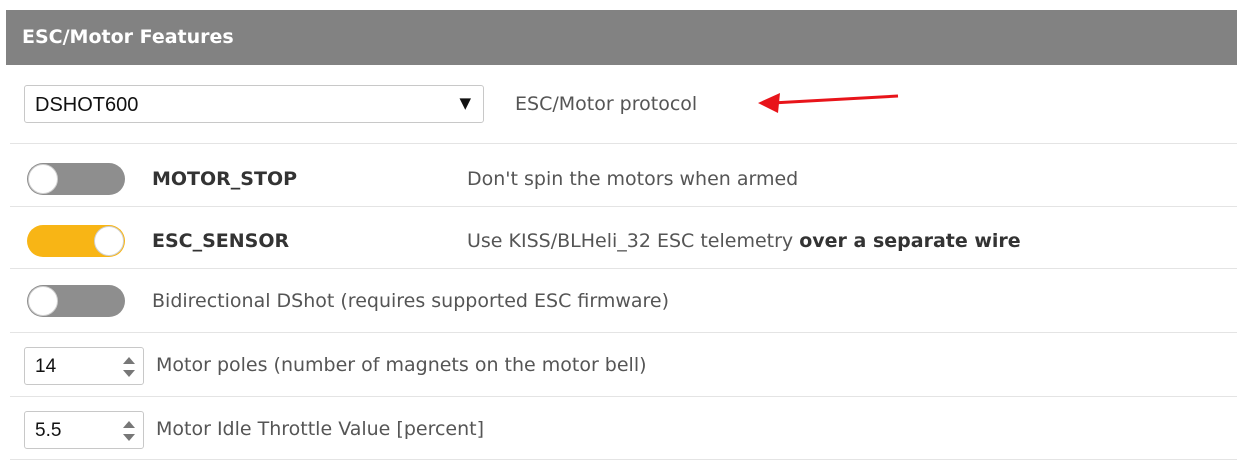 The height and width of the screenshot is (461, 1237). What do you see at coordinates (84, 366) in the screenshot?
I see `motor-poles-input: 14` at bounding box center [84, 366].